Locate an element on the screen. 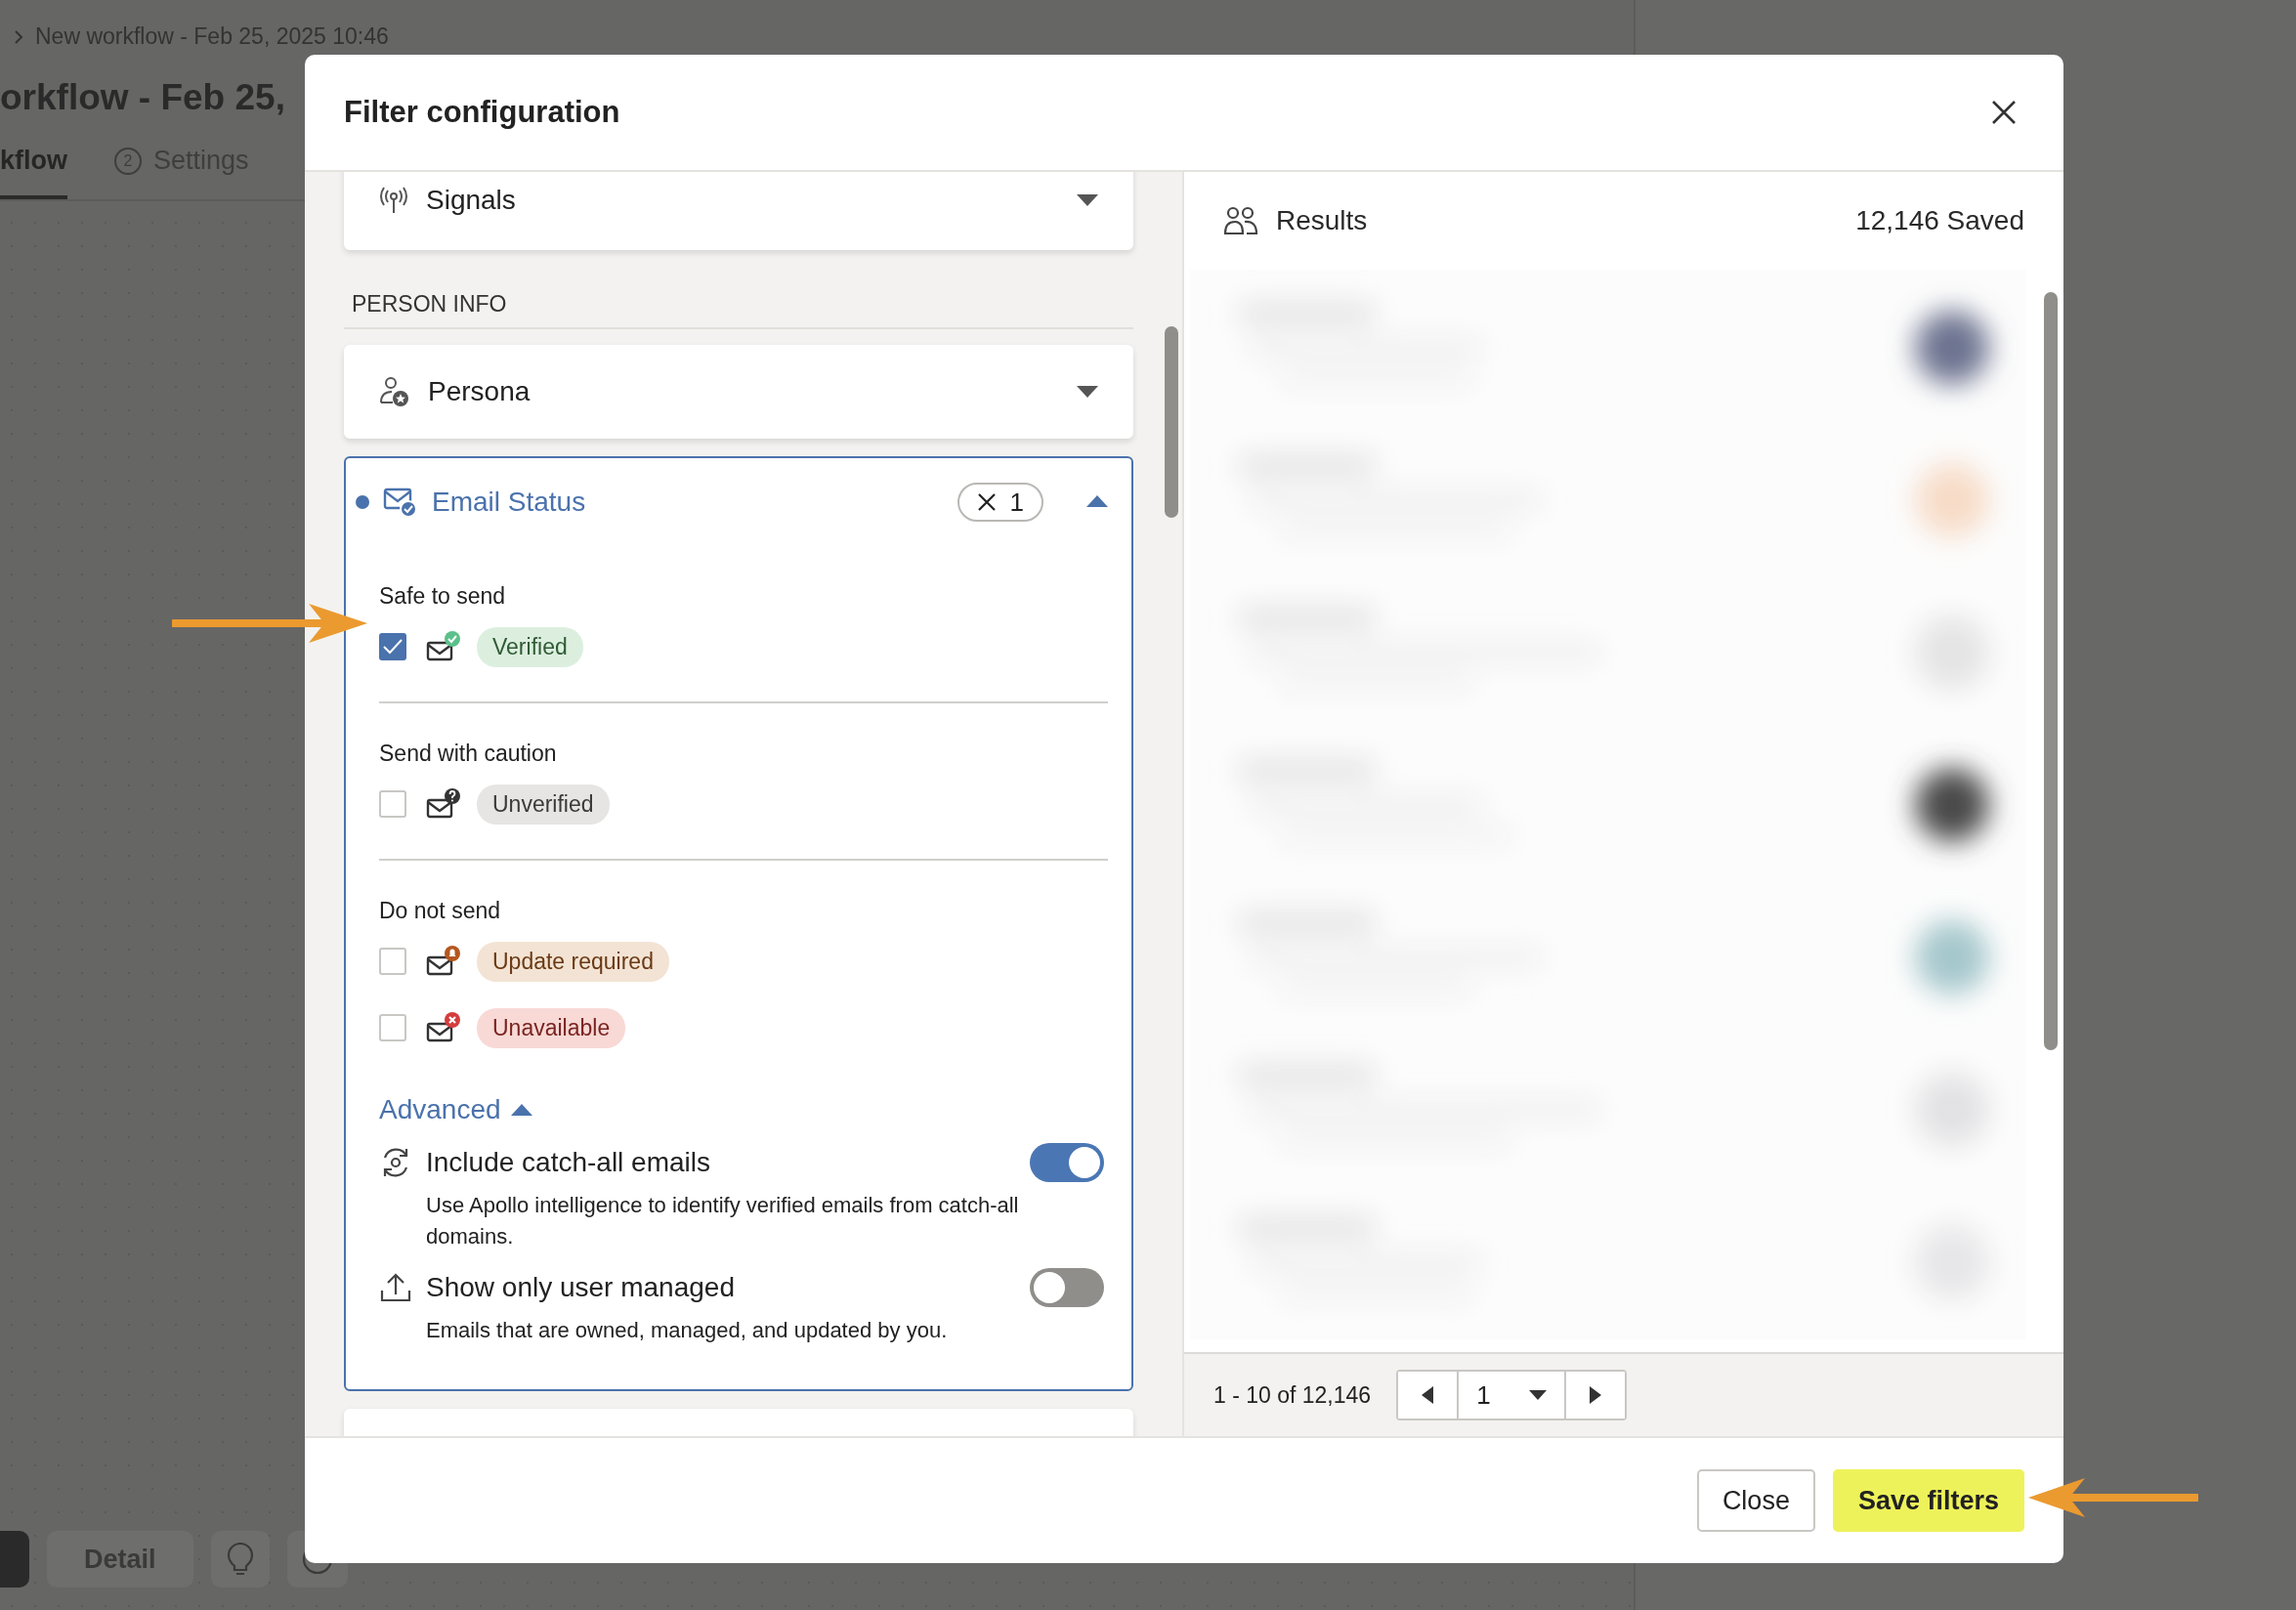 The height and width of the screenshot is (1610, 2296). toolbar-button is located at coordinates (14, 1559).